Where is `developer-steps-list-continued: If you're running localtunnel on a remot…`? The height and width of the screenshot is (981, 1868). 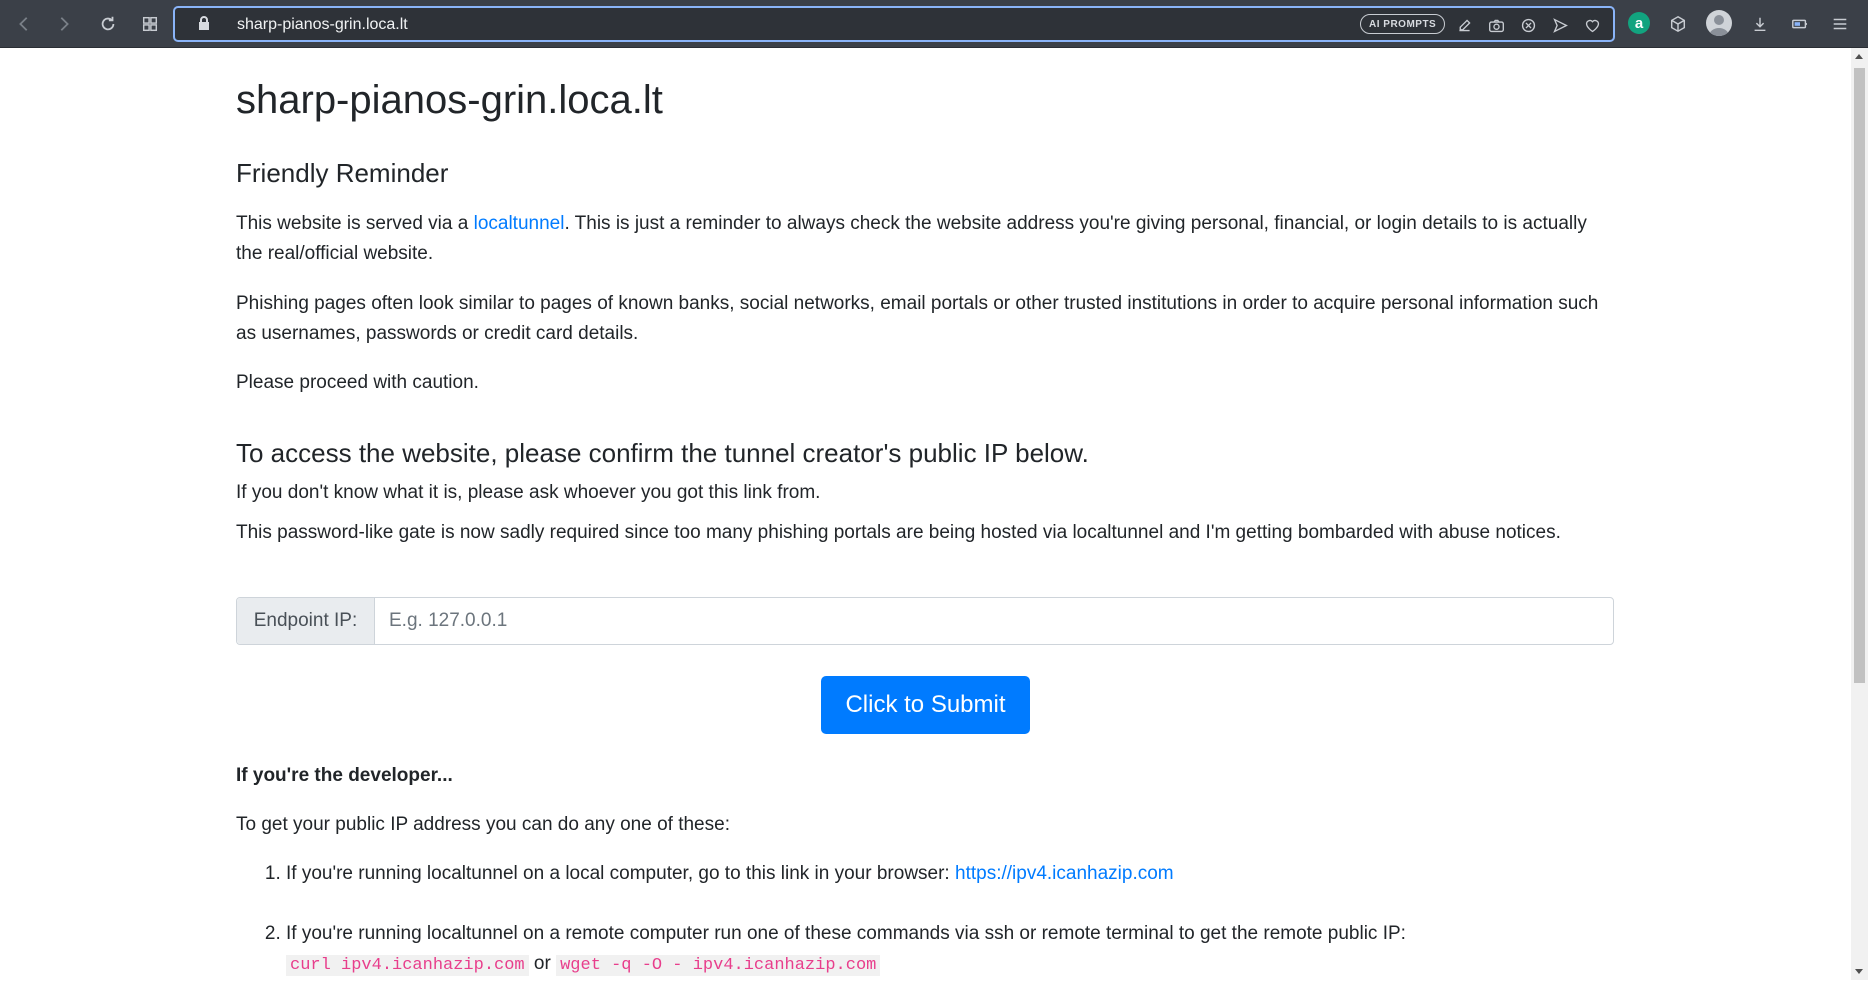
developer-steps-list-continued: If you're running localtunnel on a remot… is located at coordinates (925, 950).